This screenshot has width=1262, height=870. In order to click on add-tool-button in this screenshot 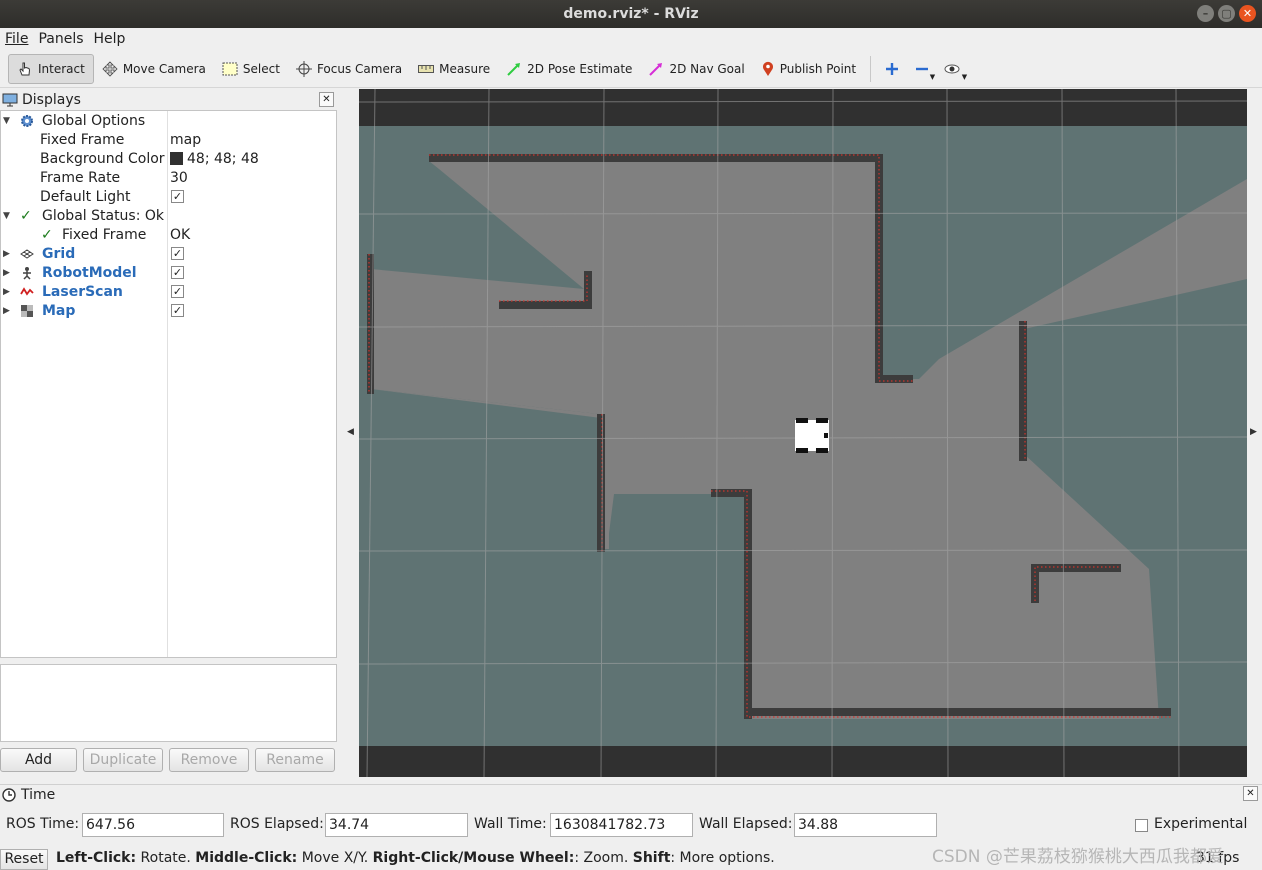, I will do `click(892, 69)`.